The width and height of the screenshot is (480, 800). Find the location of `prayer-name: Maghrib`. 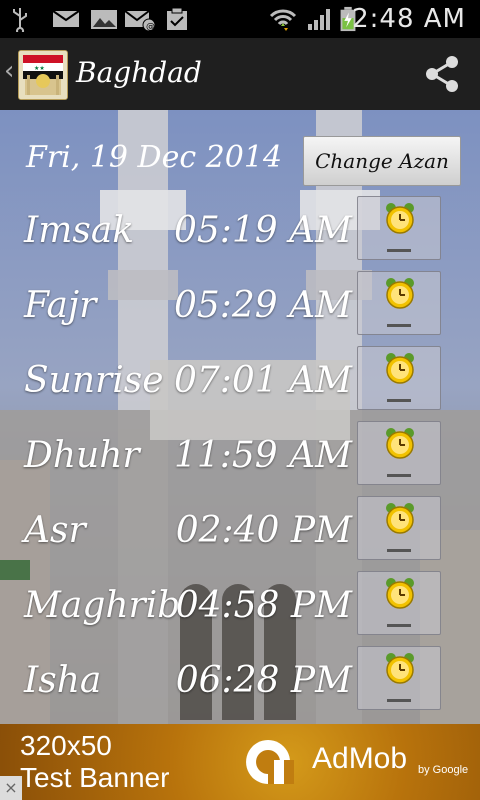

prayer-name: Maghrib is located at coordinates (102, 605).